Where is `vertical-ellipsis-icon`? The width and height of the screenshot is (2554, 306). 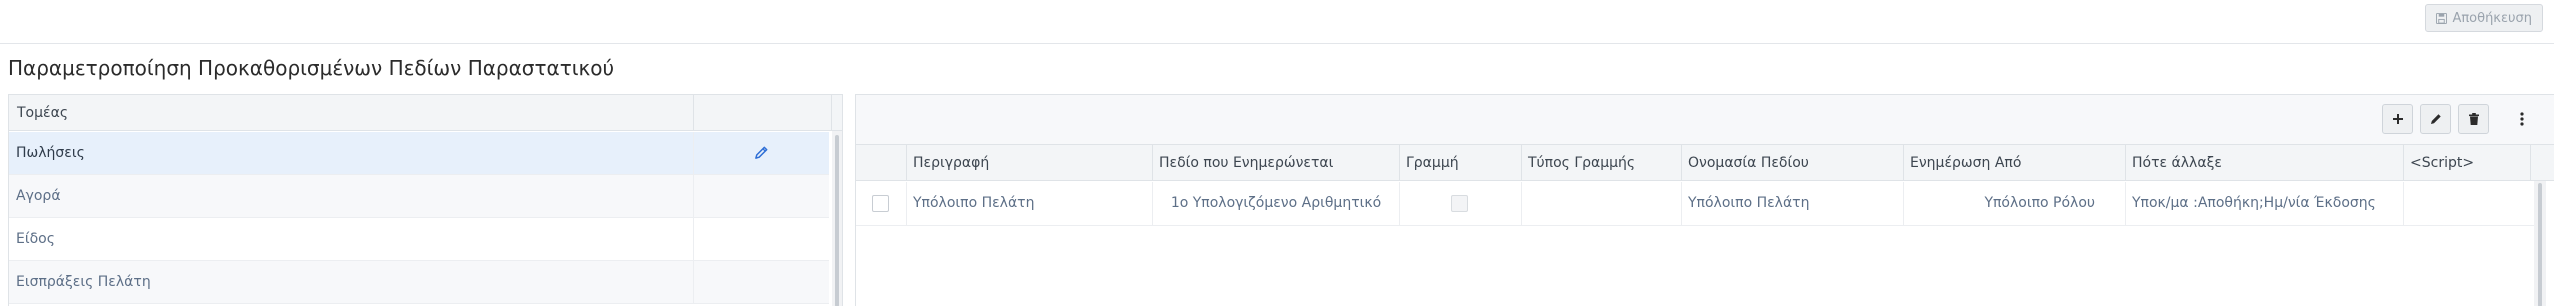
vertical-ellipsis-icon is located at coordinates (2522, 119).